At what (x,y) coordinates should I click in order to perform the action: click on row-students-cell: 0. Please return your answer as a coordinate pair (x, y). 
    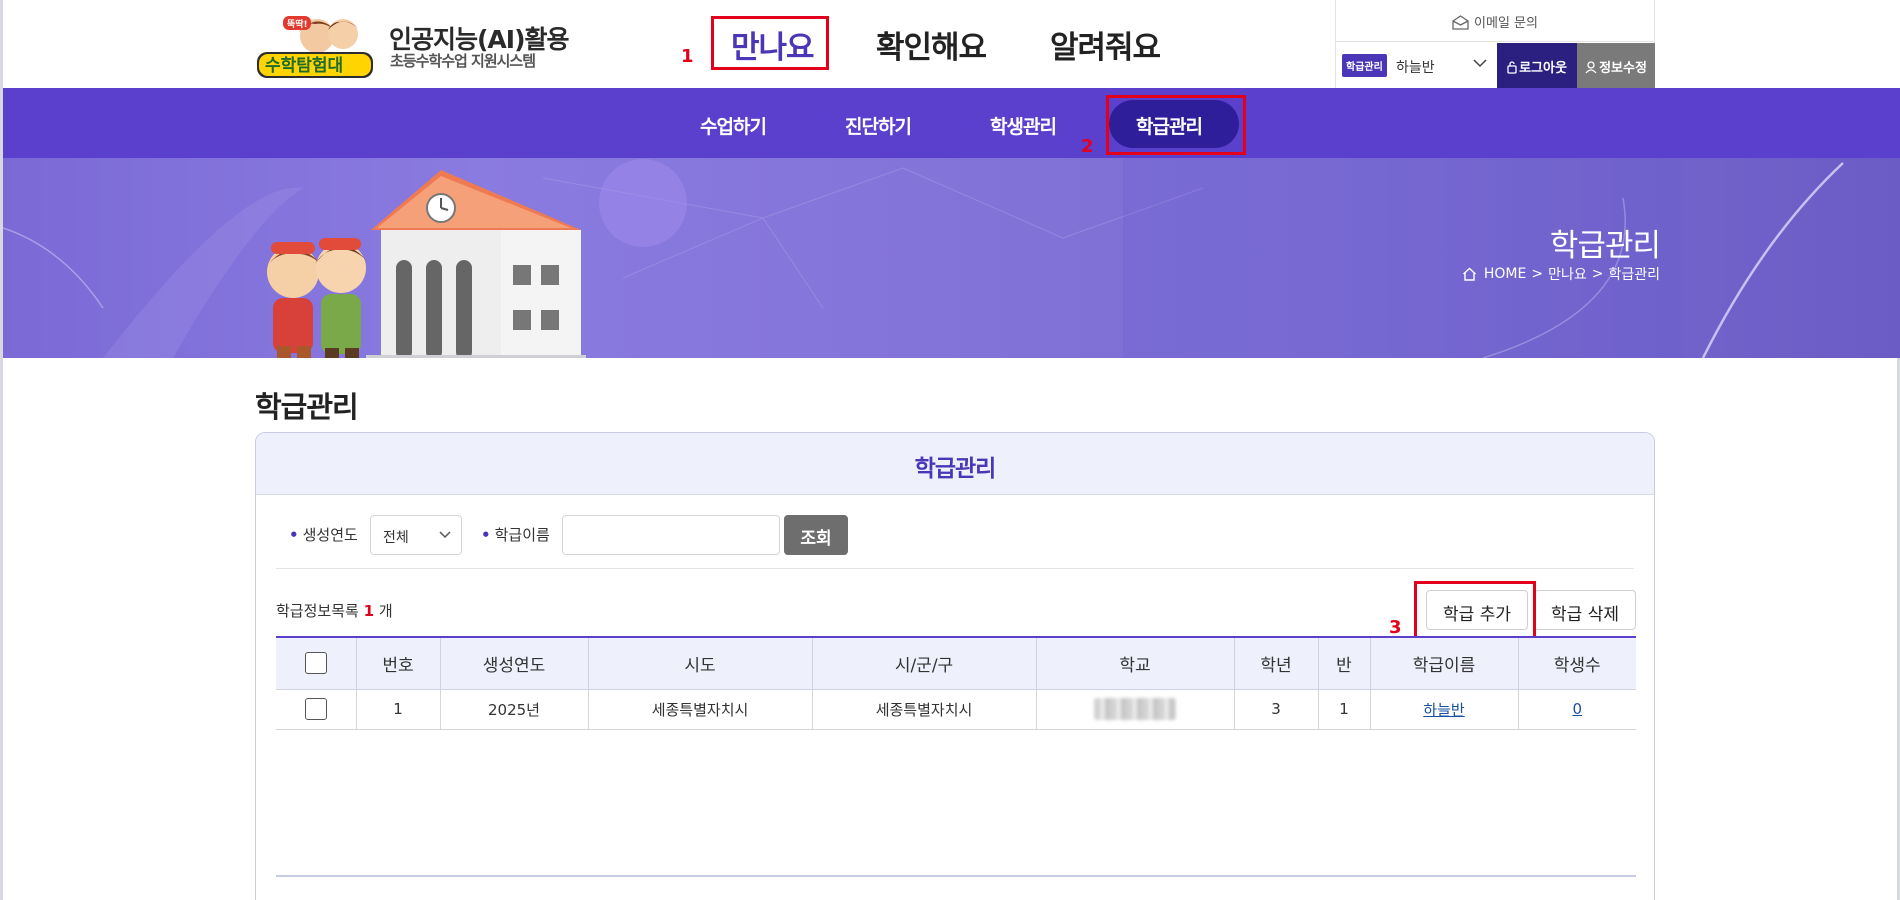
    Looking at the image, I should click on (1577, 709).